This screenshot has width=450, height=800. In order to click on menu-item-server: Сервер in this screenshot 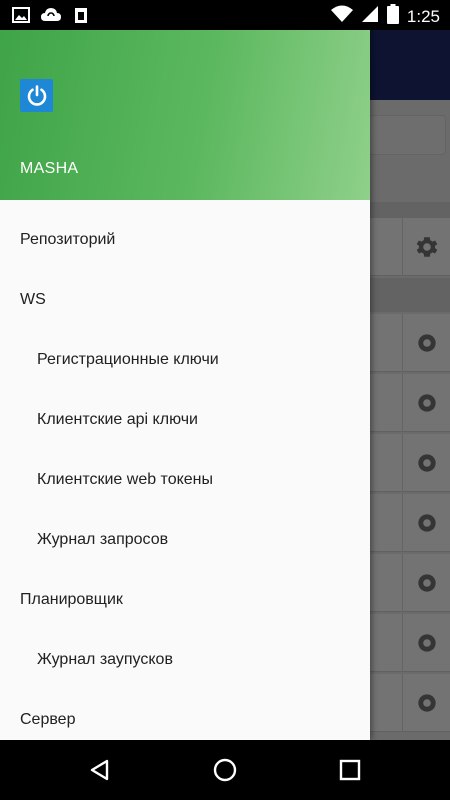, I will do `click(185, 715)`.